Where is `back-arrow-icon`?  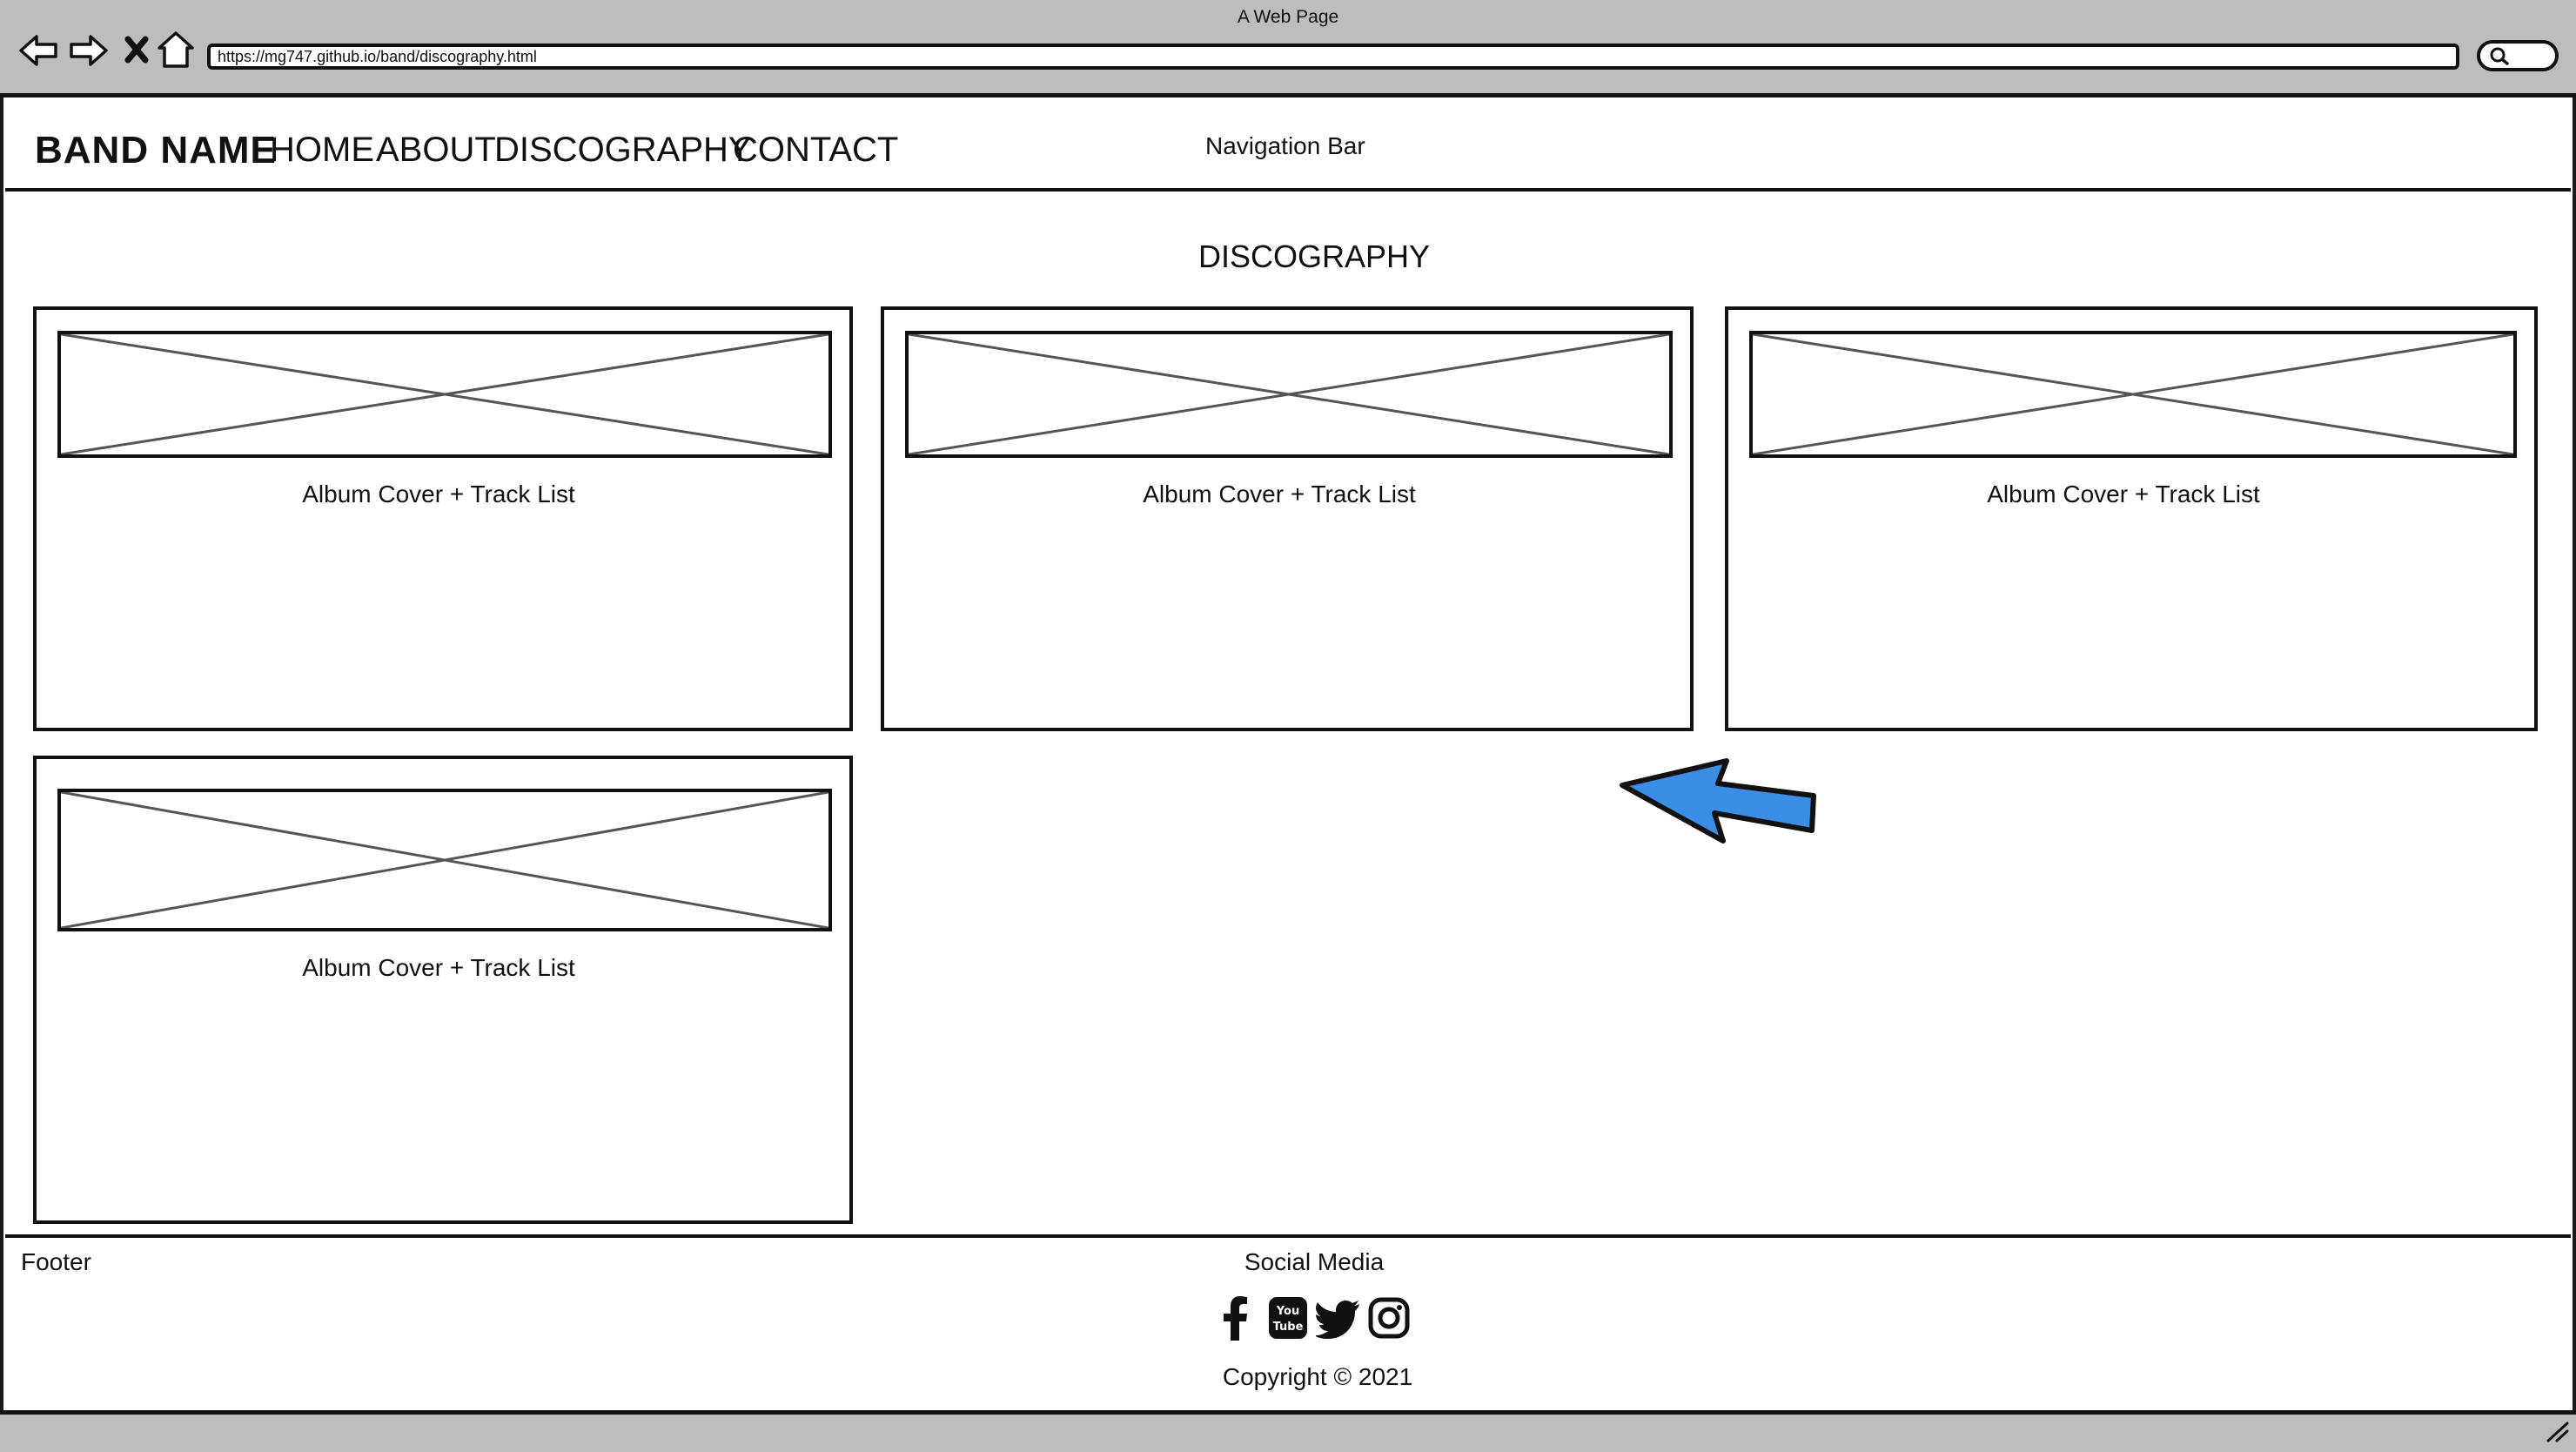 back-arrow-icon is located at coordinates (38, 50).